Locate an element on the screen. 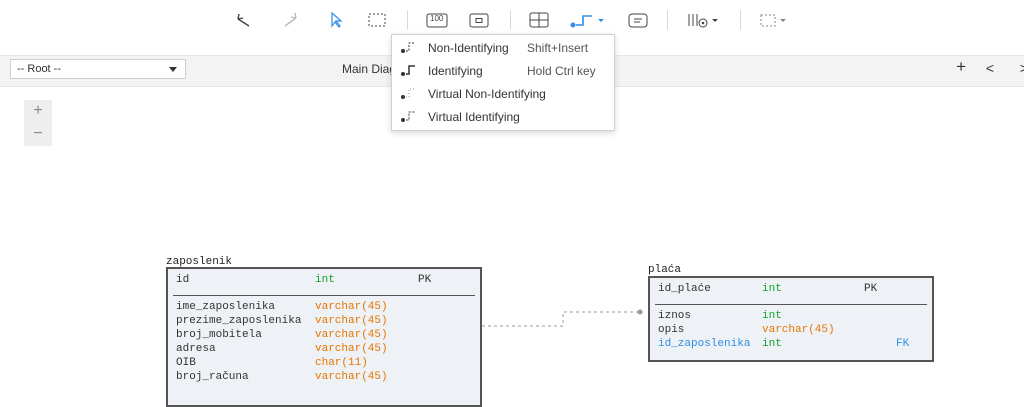 This screenshot has width=1024, height=407. non-identifying-icon is located at coordinates (408, 47).